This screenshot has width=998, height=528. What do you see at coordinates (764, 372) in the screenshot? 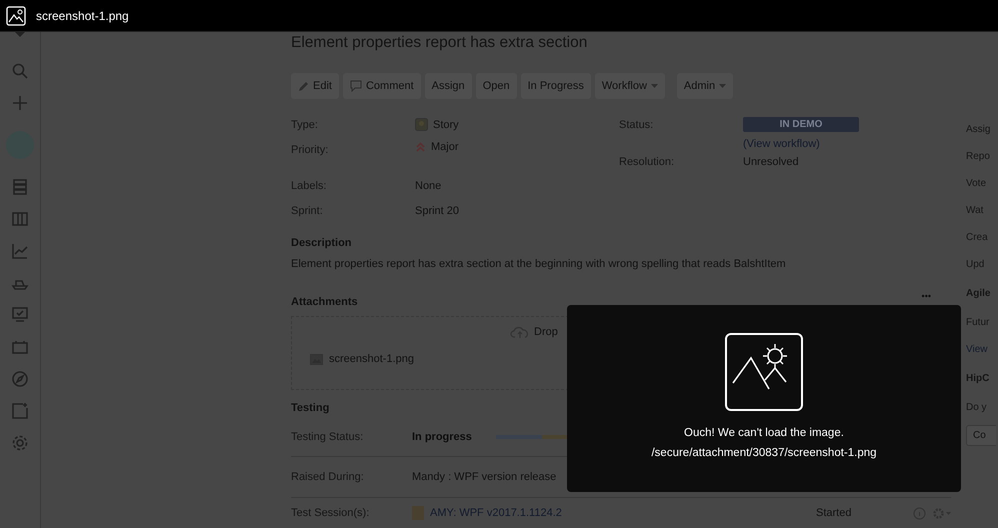
I see `image-placeholder-icon` at bounding box center [764, 372].